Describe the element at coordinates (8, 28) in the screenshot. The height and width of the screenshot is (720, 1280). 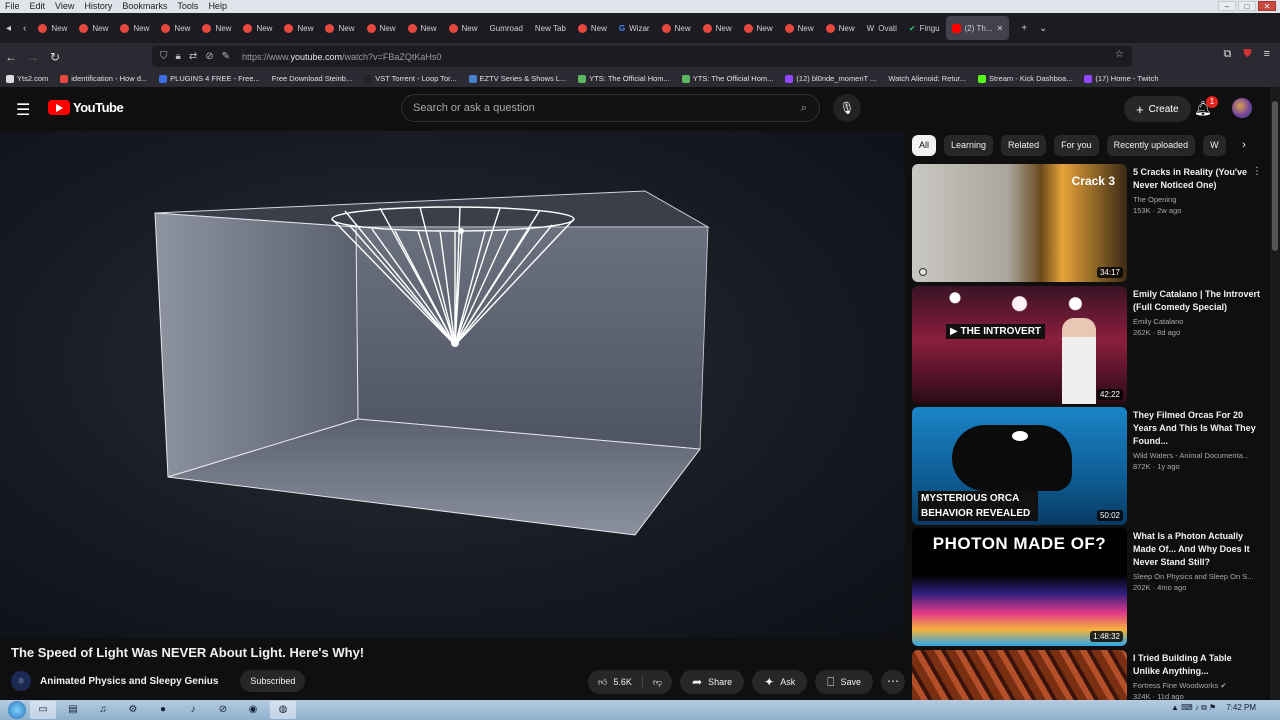
I see `firefox-view-icon: ◂` at that location.